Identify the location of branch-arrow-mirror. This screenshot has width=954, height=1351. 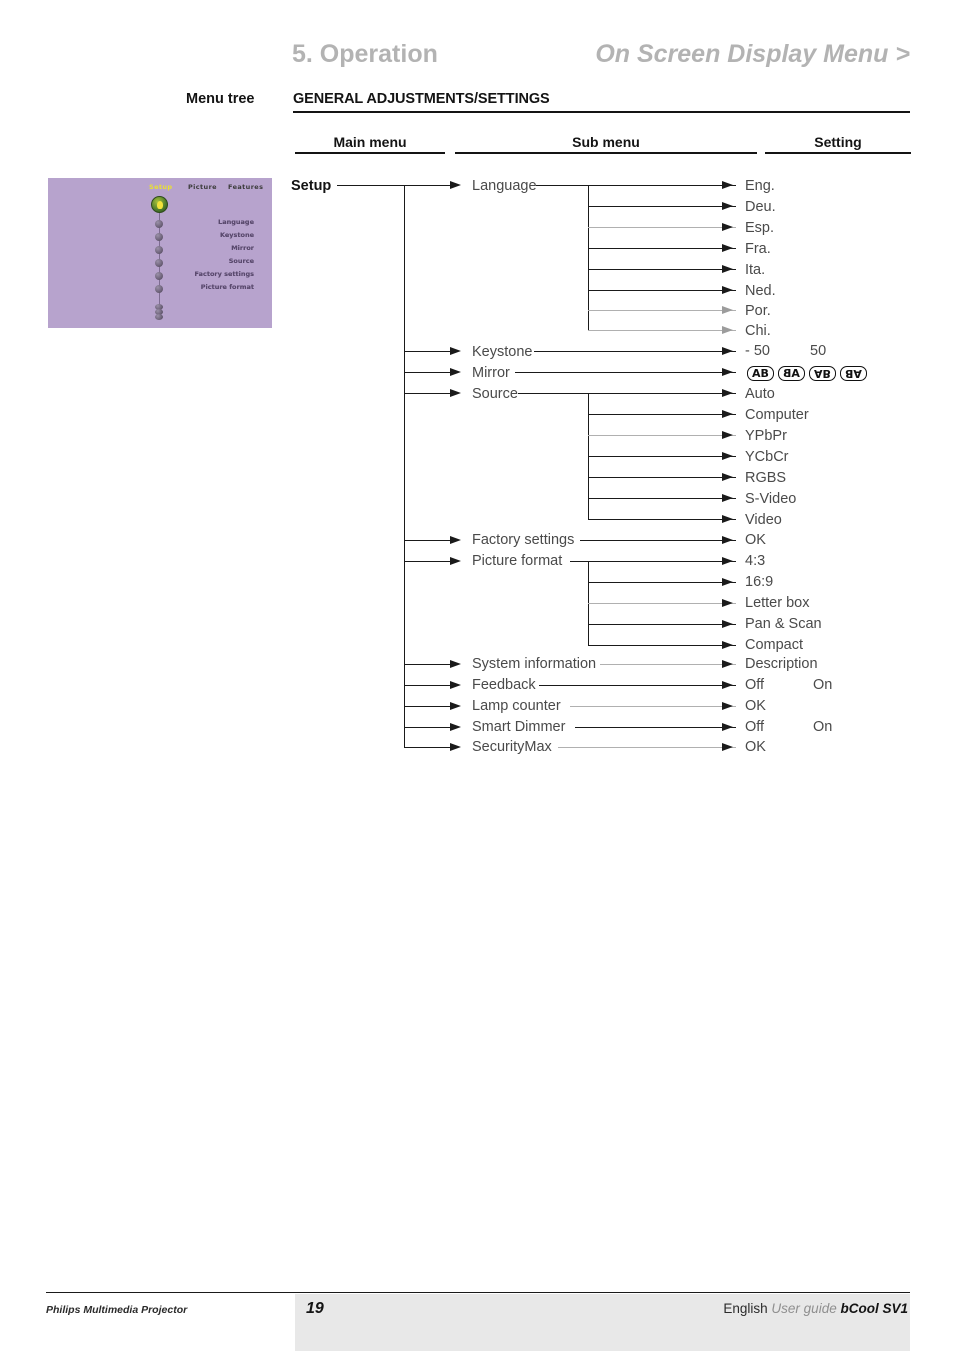
(455, 372).